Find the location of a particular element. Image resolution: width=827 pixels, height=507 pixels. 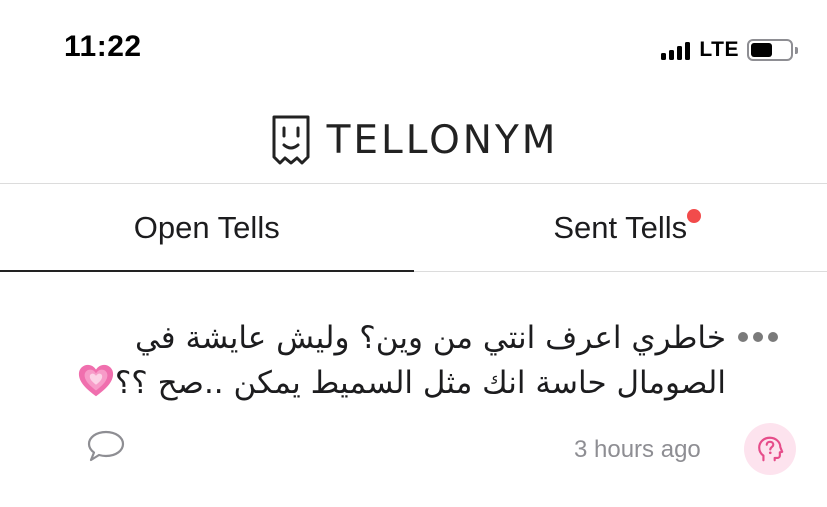

more-options-button is located at coordinates (758, 337).